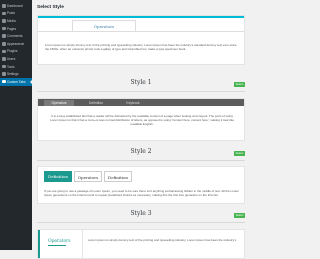 The width and height of the screenshot is (320, 259). I want to click on pin-icon, so click(4, 13).